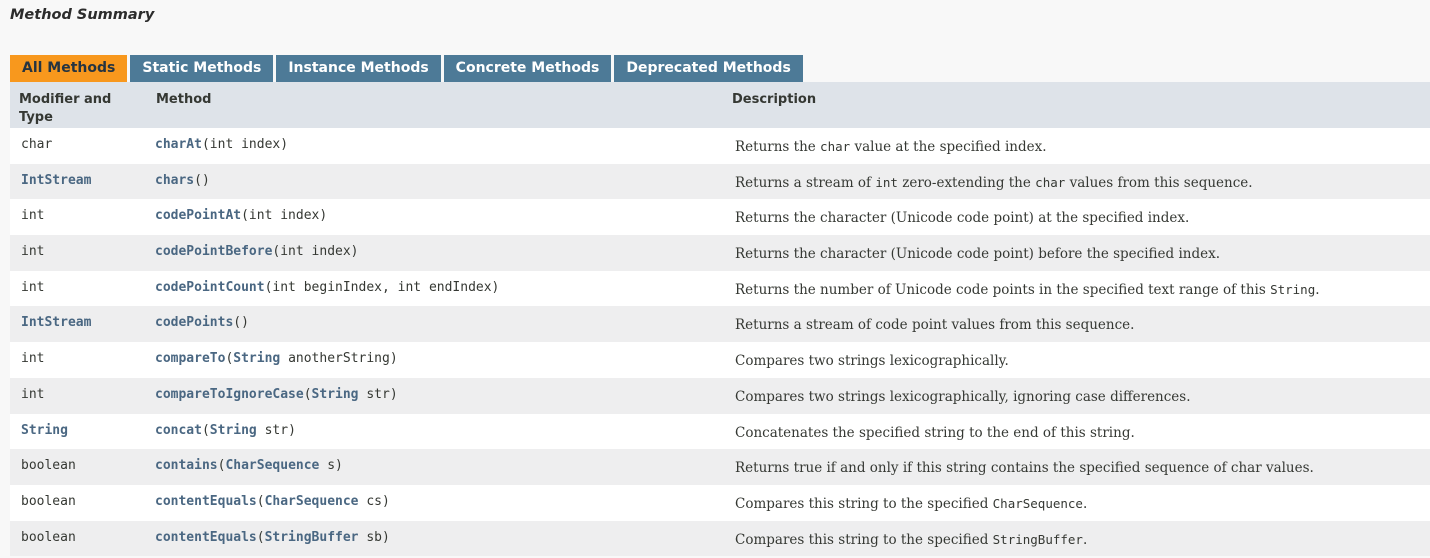 The image size is (1430, 558). Describe the element at coordinates (198, 215) in the screenshot. I see `method-name-link: codePointAt` at that location.